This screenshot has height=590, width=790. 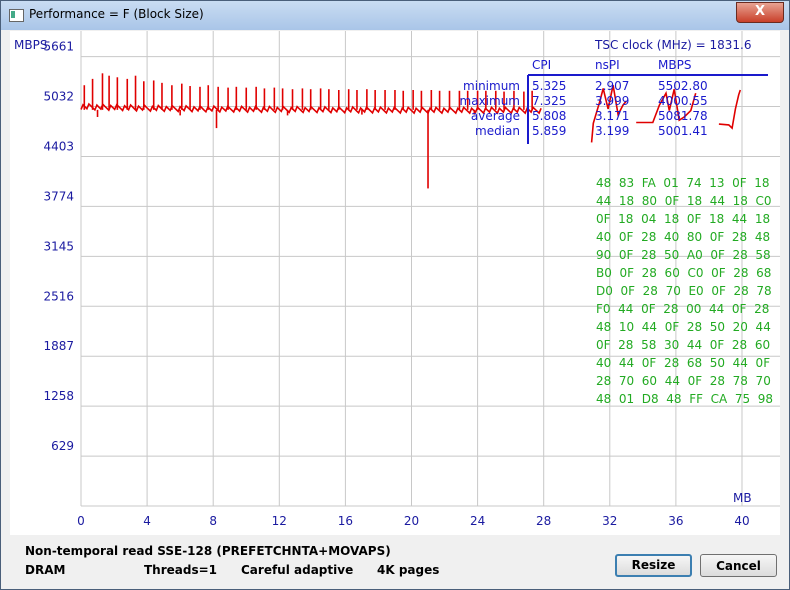 What do you see at coordinates (477, 521) in the screenshot?
I see `x-tick-label: 24` at bounding box center [477, 521].